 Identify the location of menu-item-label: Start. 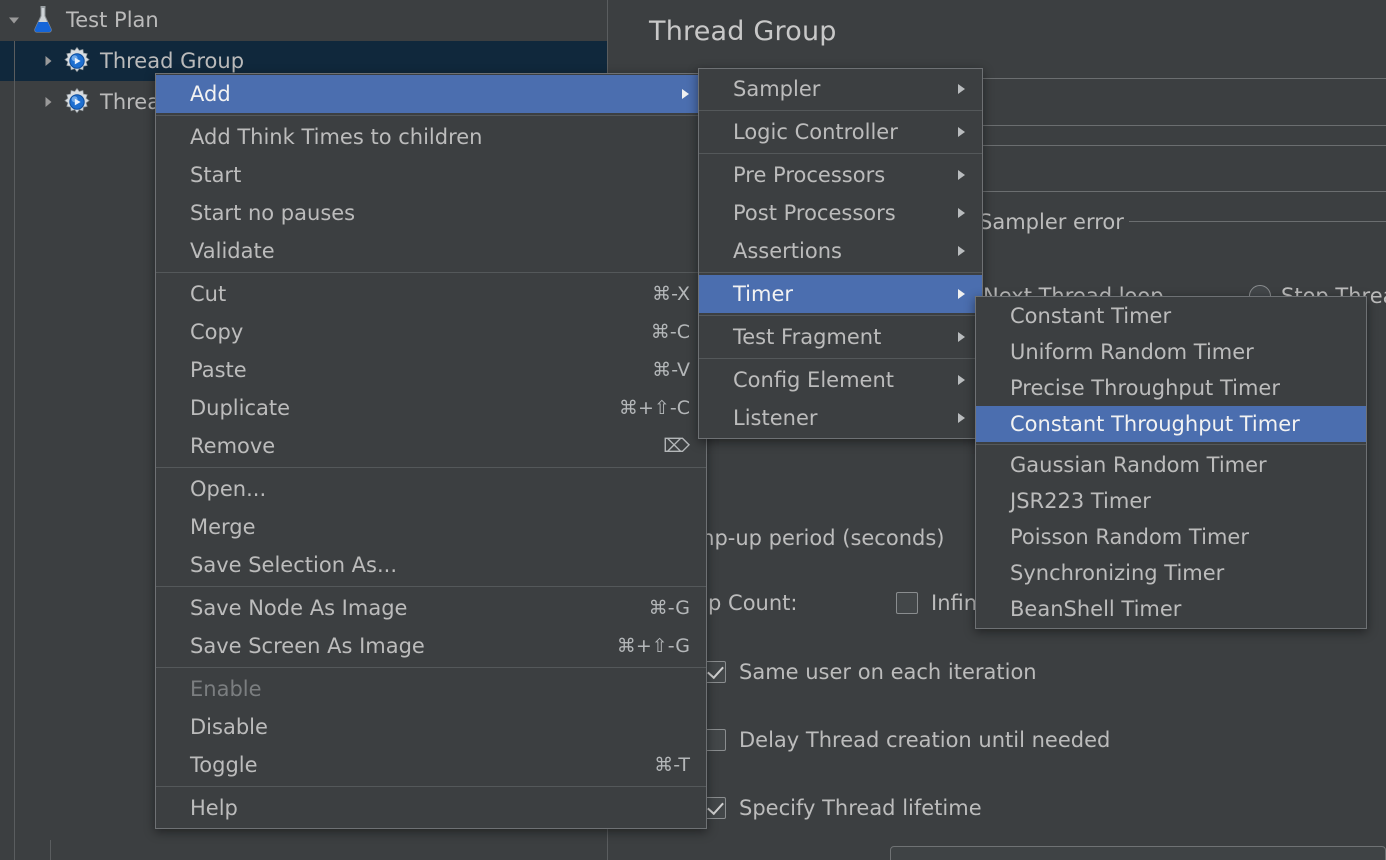
(216, 175).